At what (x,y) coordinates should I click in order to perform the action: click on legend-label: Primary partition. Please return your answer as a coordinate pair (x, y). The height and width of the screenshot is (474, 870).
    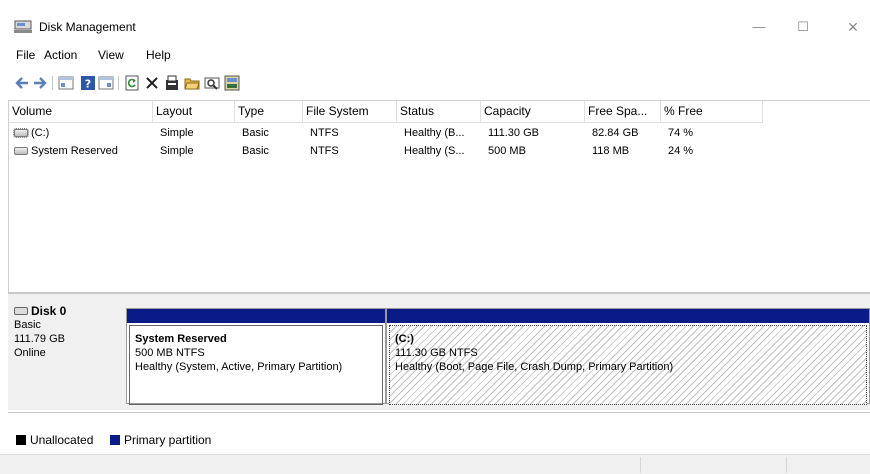
    Looking at the image, I should click on (168, 440).